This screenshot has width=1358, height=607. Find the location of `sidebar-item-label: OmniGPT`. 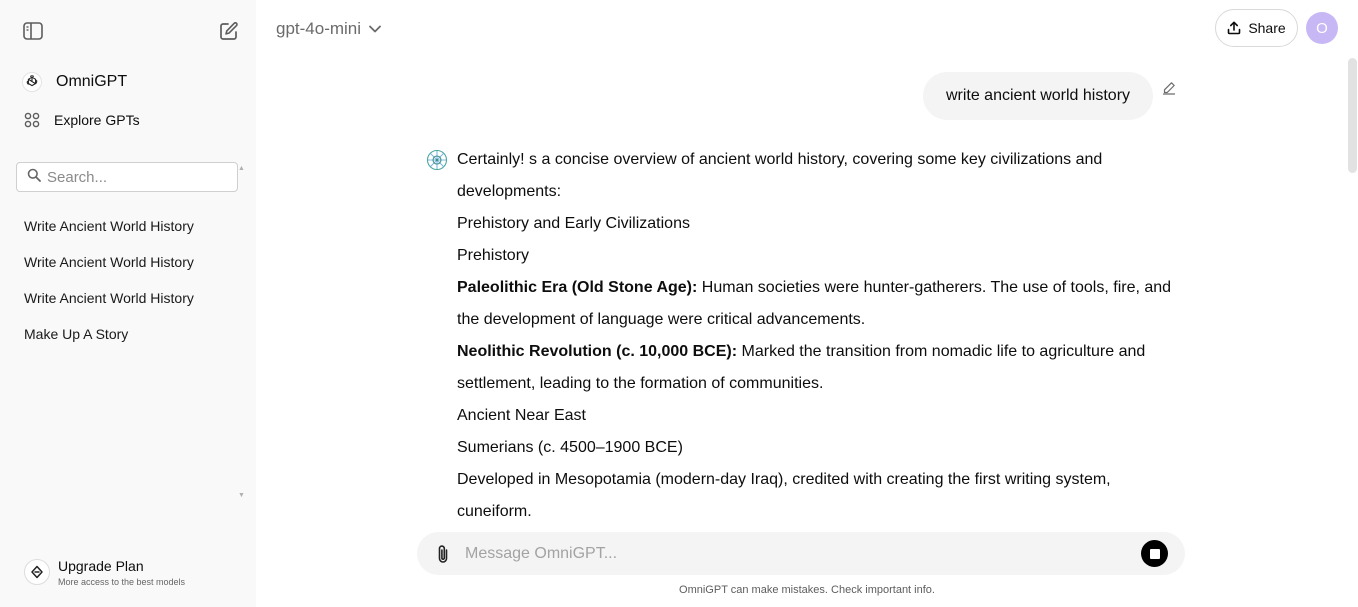

sidebar-item-label: OmniGPT is located at coordinates (92, 81).